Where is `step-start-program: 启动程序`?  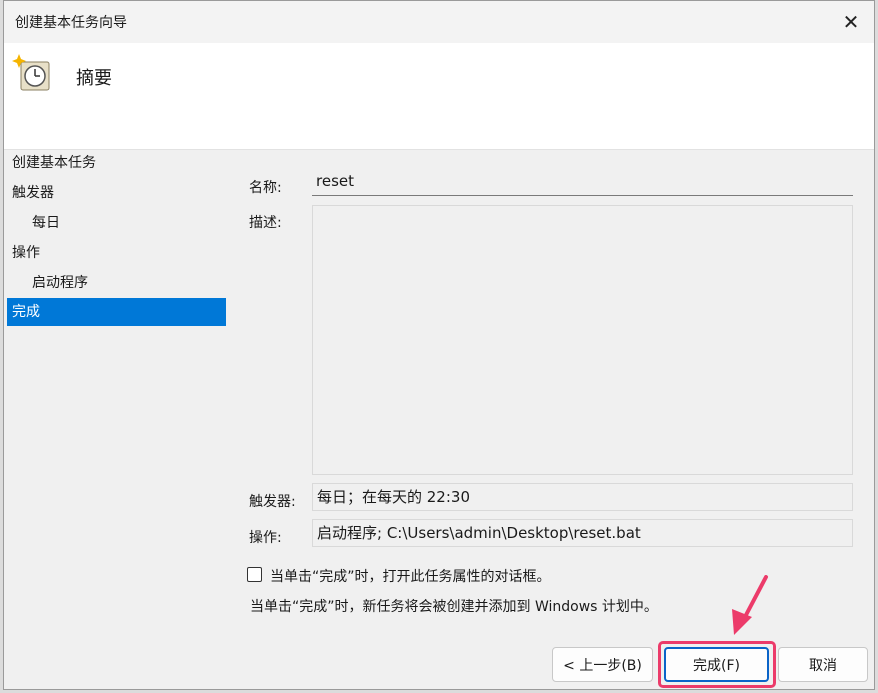 step-start-program: 启动程序 is located at coordinates (116, 283).